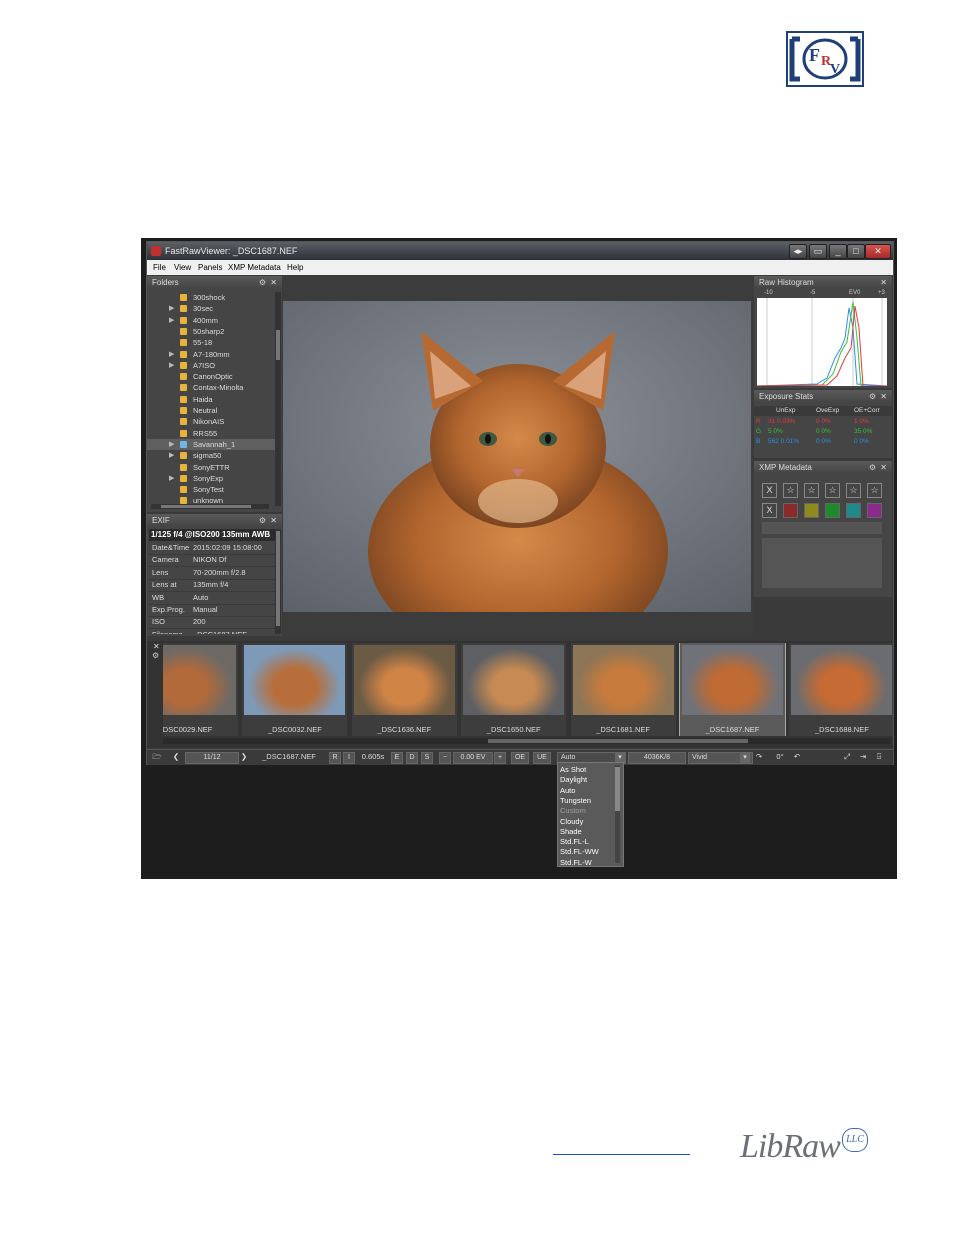  What do you see at coordinates (278, 345) in the screenshot?
I see `folder-scrollbar-thumb` at bounding box center [278, 345].